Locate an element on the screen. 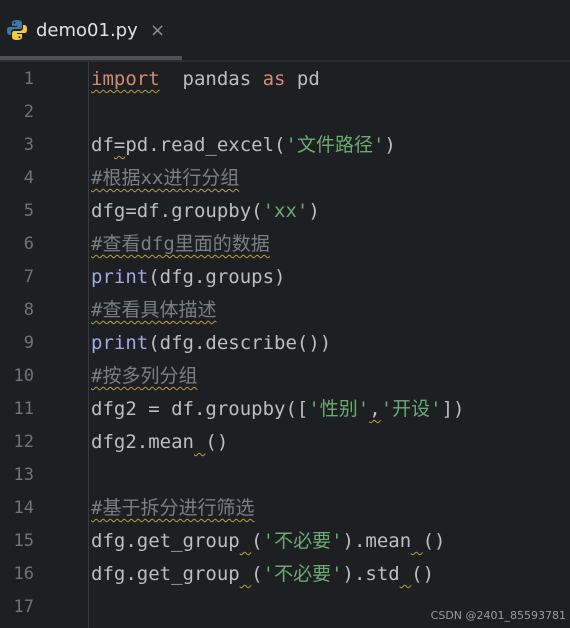 This screenshot has width=570, height=628. code-line: #基于拆分进行筛选 is located at coordinates (172, 508).